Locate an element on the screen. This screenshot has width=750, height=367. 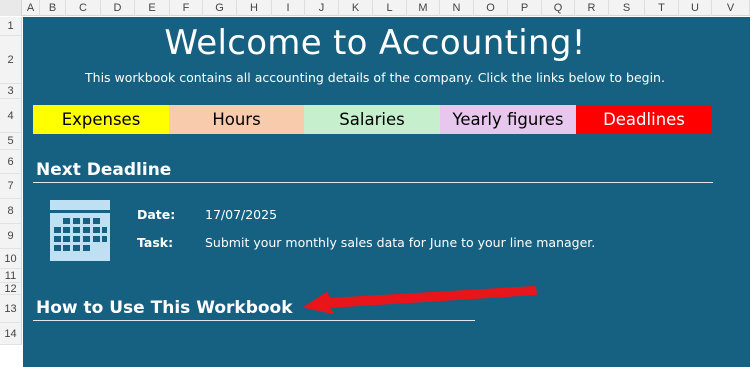
row-header-14: 14 is located at coordinates (11, 334).